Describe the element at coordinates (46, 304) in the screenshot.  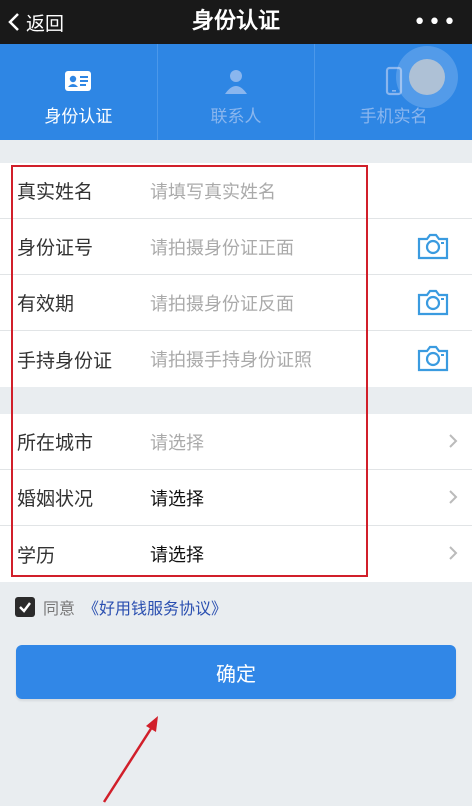
I see `field-label: 有效期` at that location.